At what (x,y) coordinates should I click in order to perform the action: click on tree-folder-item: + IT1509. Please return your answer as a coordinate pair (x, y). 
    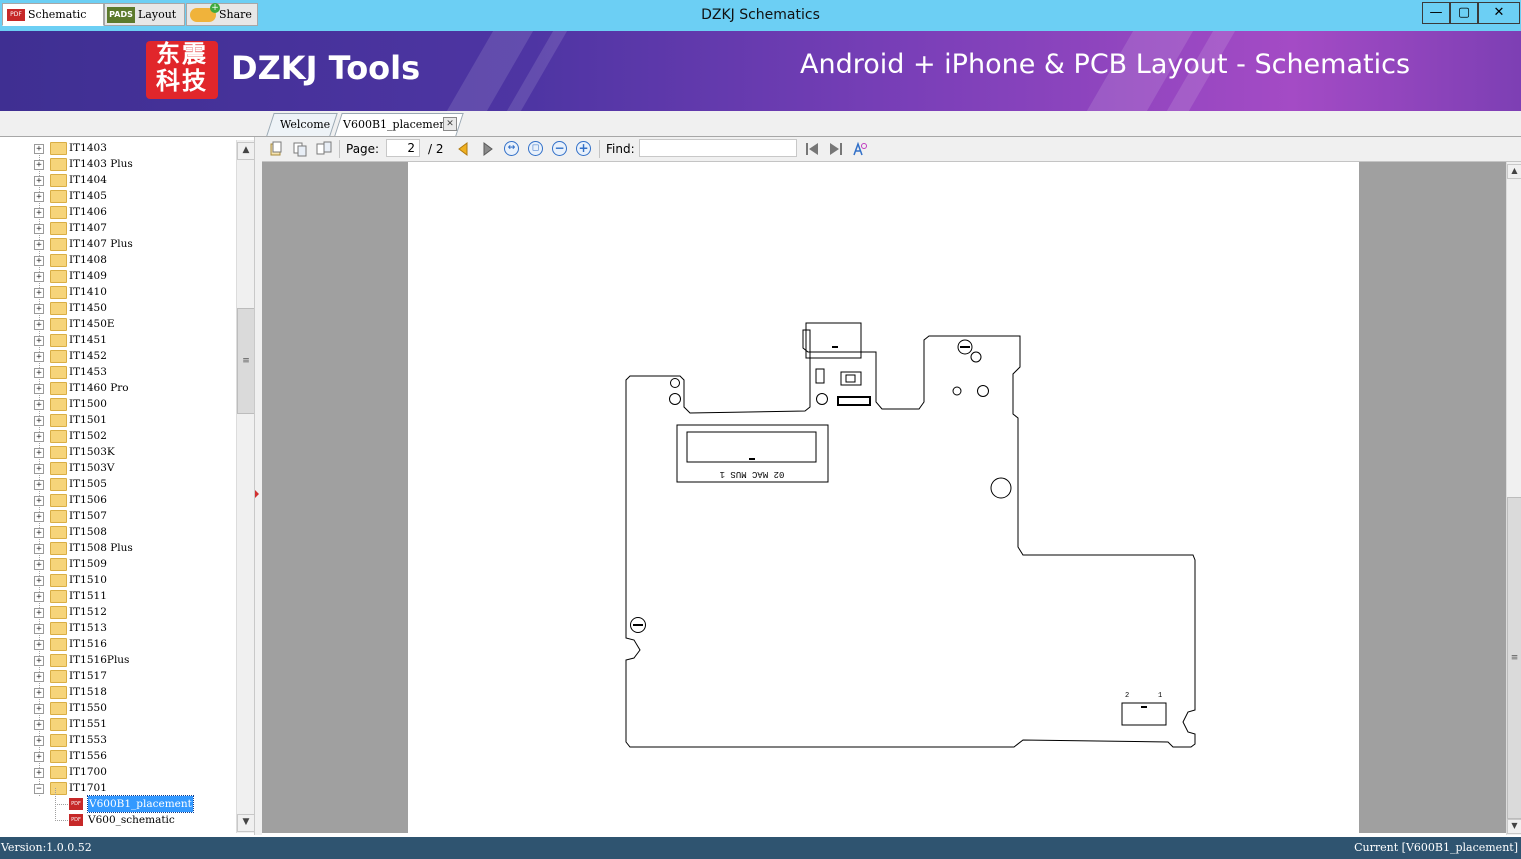
    Looking at the image, I should click on (118, 564).